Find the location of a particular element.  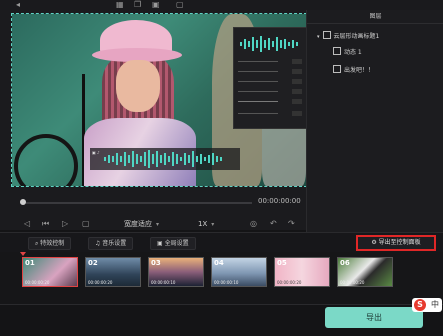

redo-icon: ↷ is located at coordinates (291, 224).